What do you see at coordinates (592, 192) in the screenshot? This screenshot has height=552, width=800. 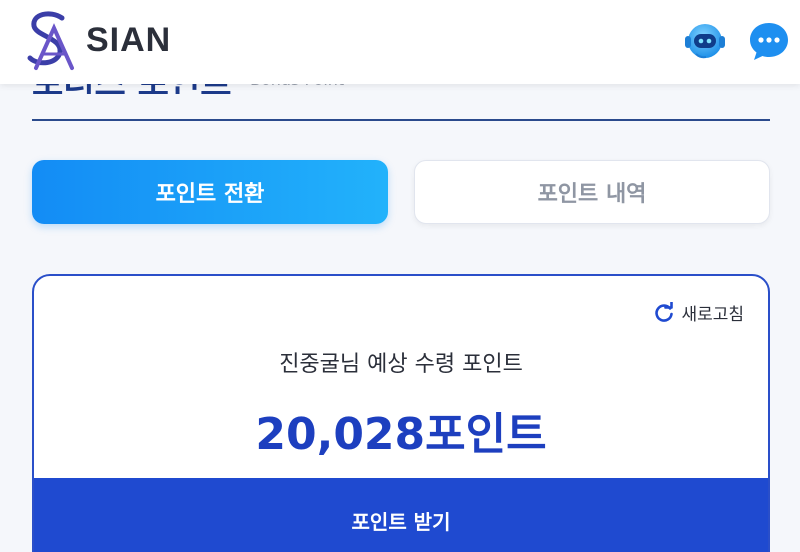 I see `tab-point-history: 포인트 내역` at bounding box center [592, 192].